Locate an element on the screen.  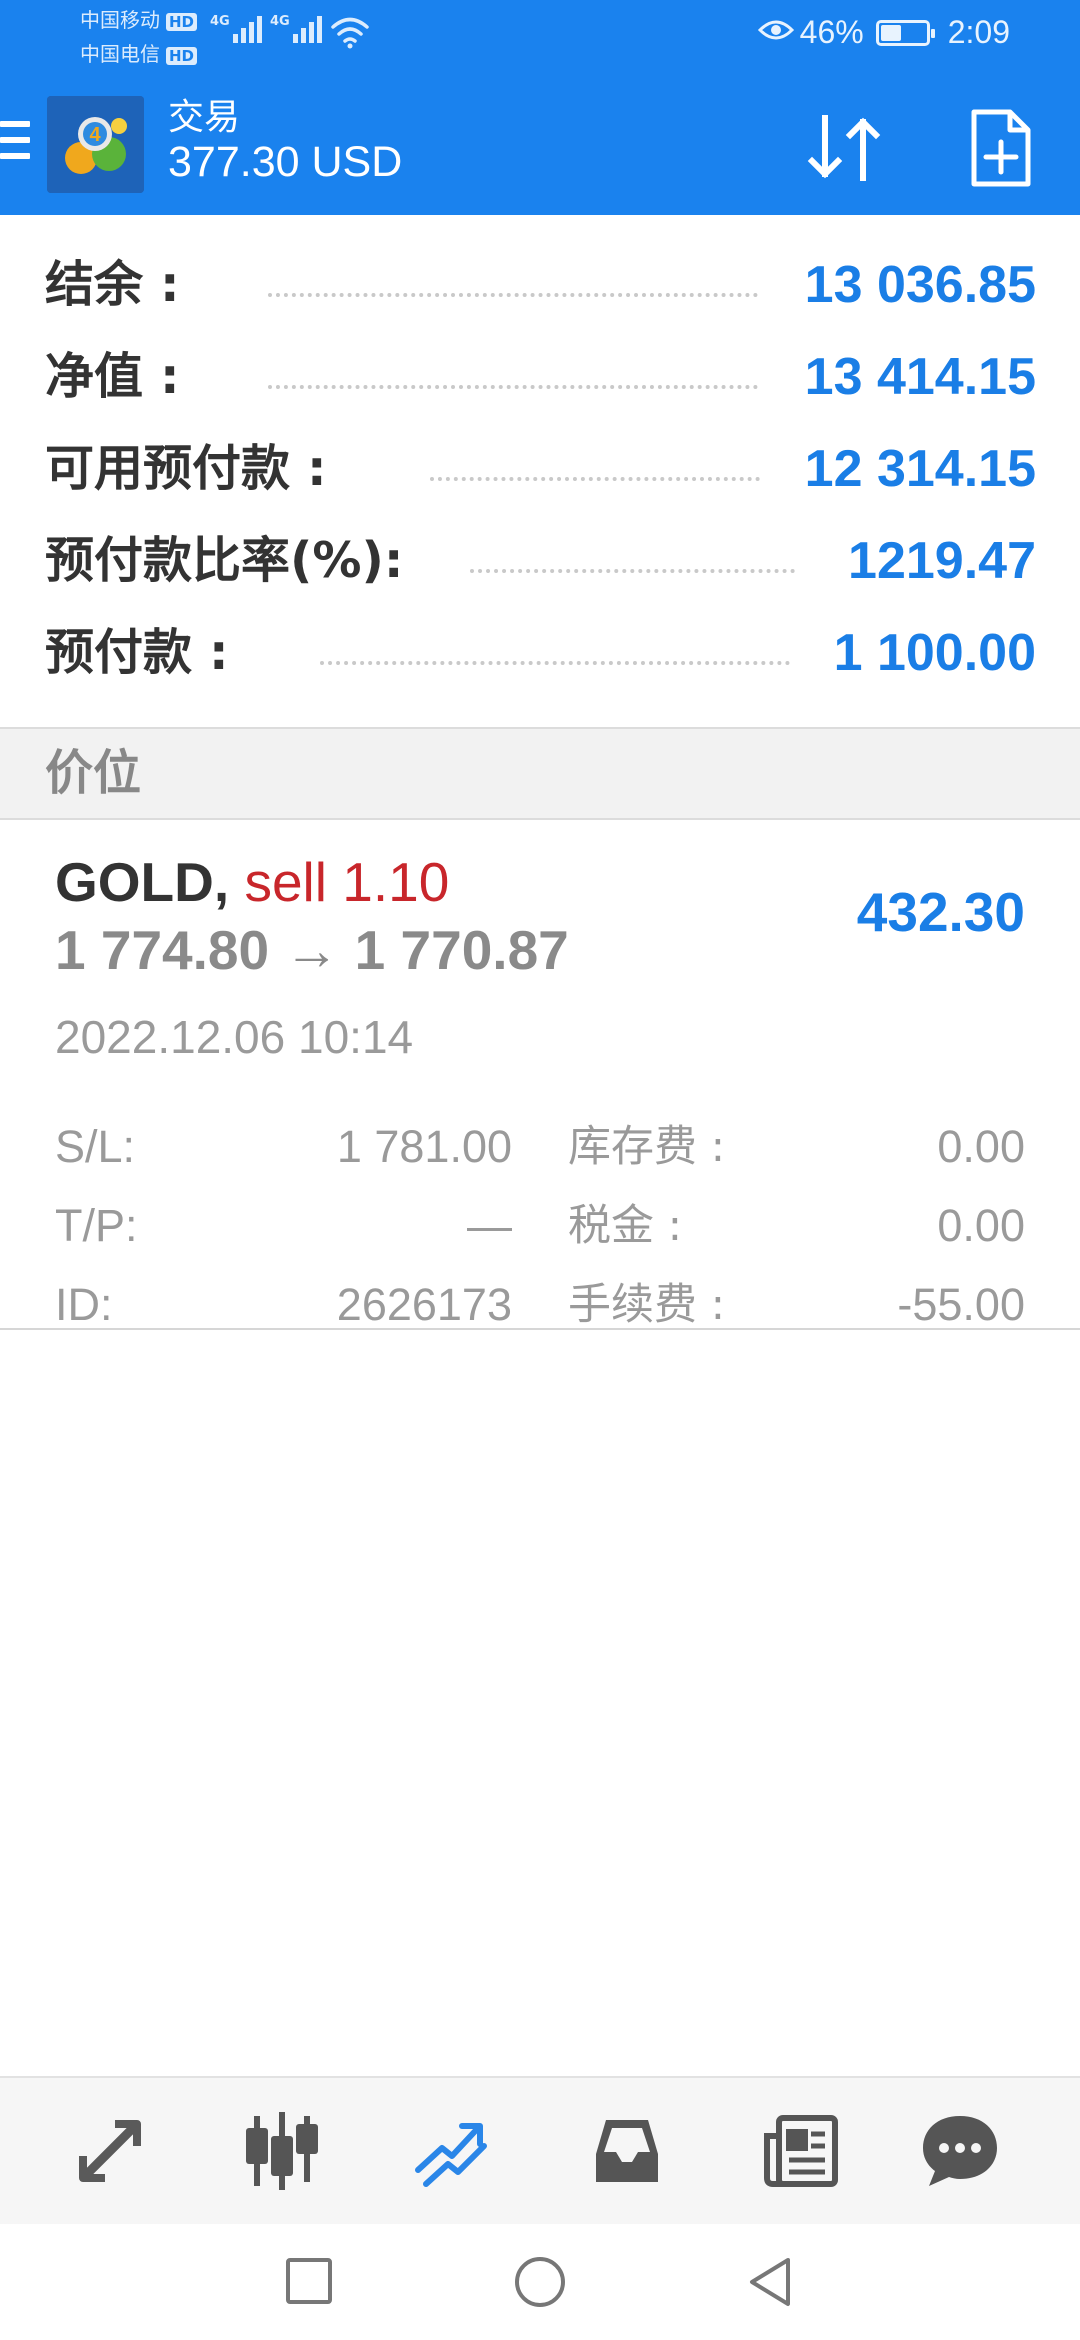
carrier-2: 中国电信 HD is located at coordinates (139, 52).